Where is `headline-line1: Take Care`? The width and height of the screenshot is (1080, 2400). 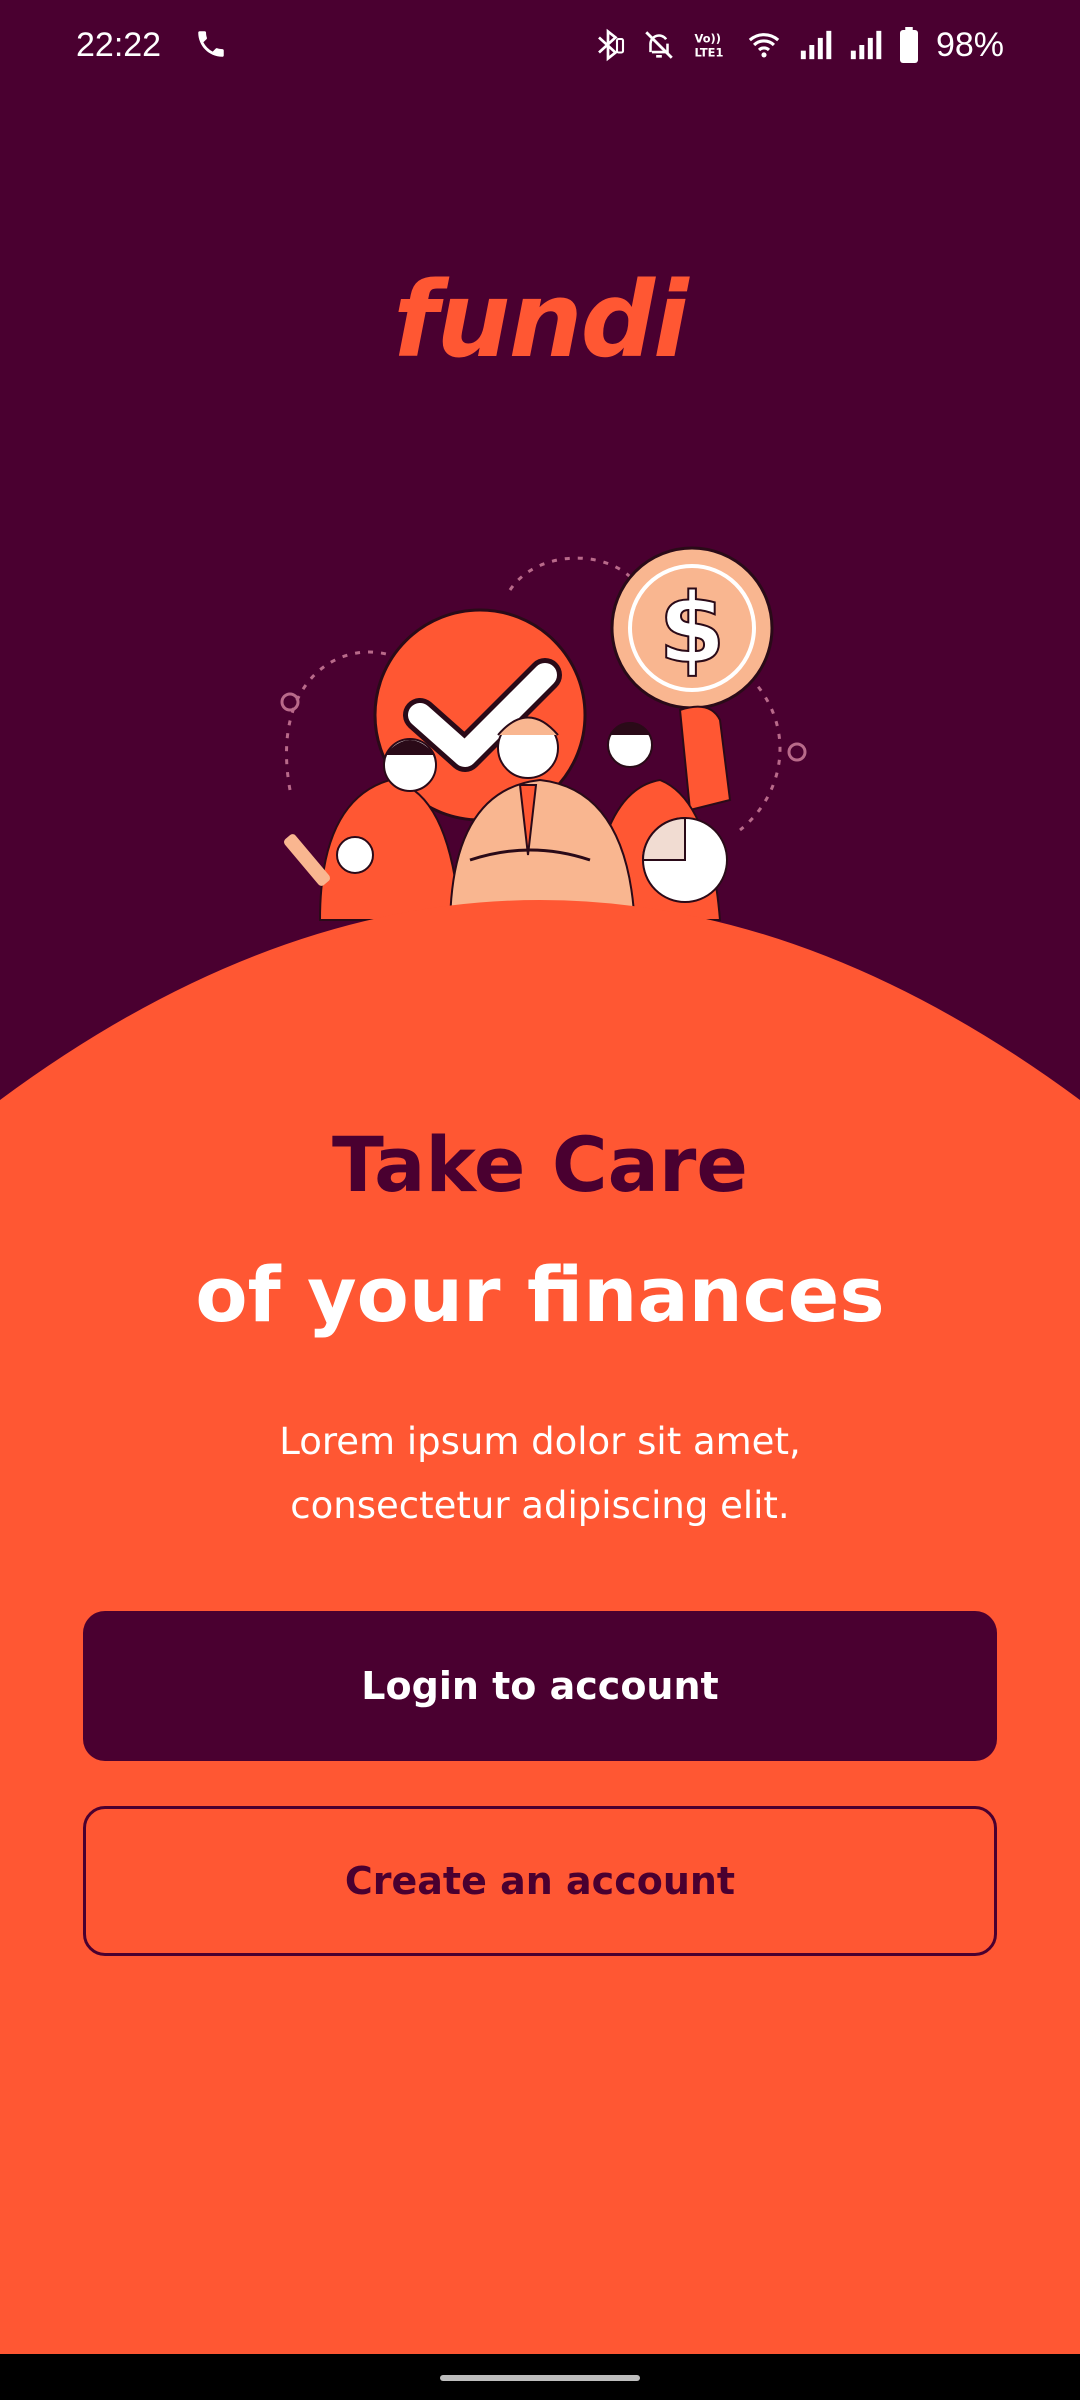
headline-line1: Take Care is located at coordinates (540, 1164).